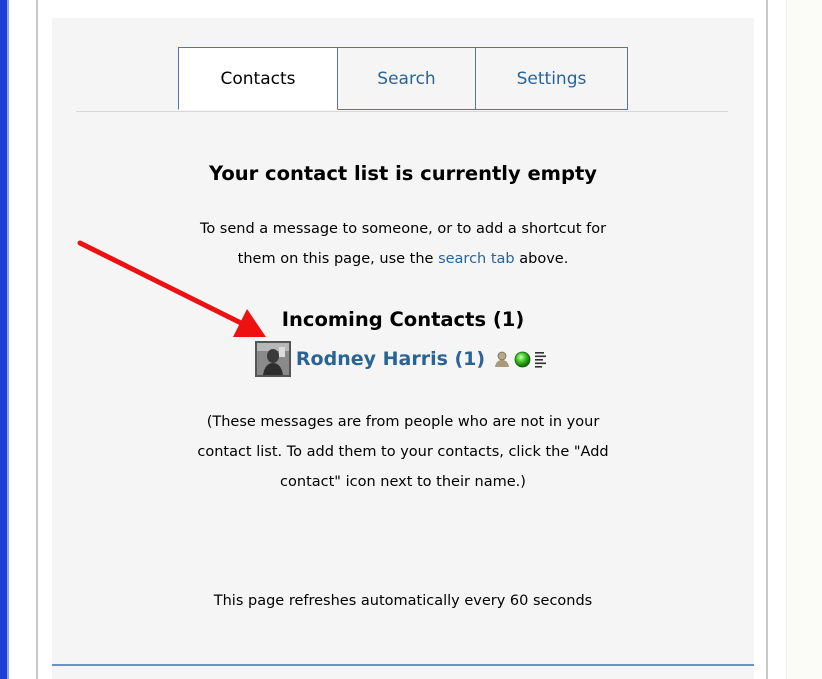 This screenshot has height=679, width=822. Describe the element at coordinates (502, 359) in the screenshot. I see `add-contact-icon` at that location.